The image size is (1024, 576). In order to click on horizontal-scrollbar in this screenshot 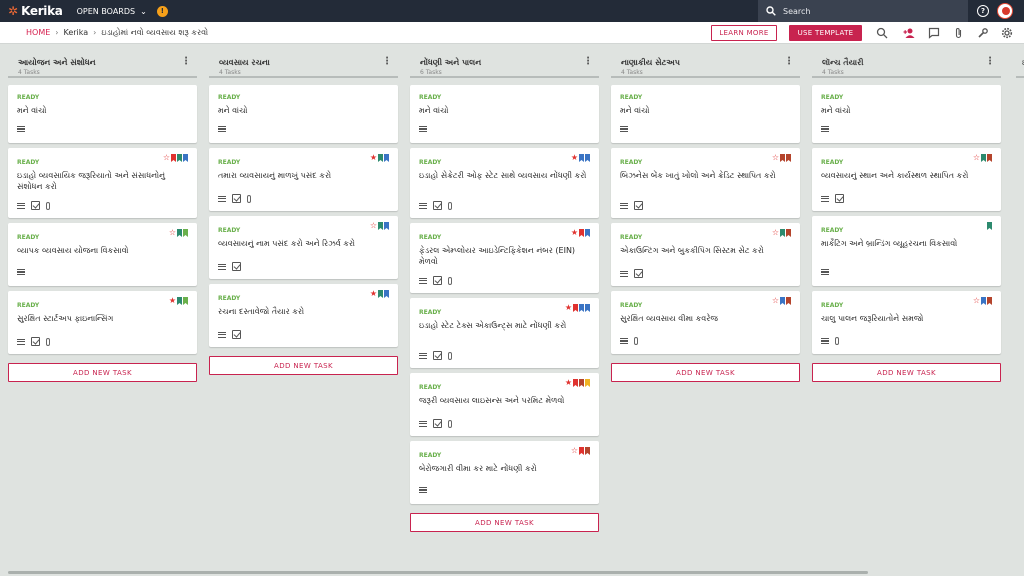, I will do `click(512, 572)`.